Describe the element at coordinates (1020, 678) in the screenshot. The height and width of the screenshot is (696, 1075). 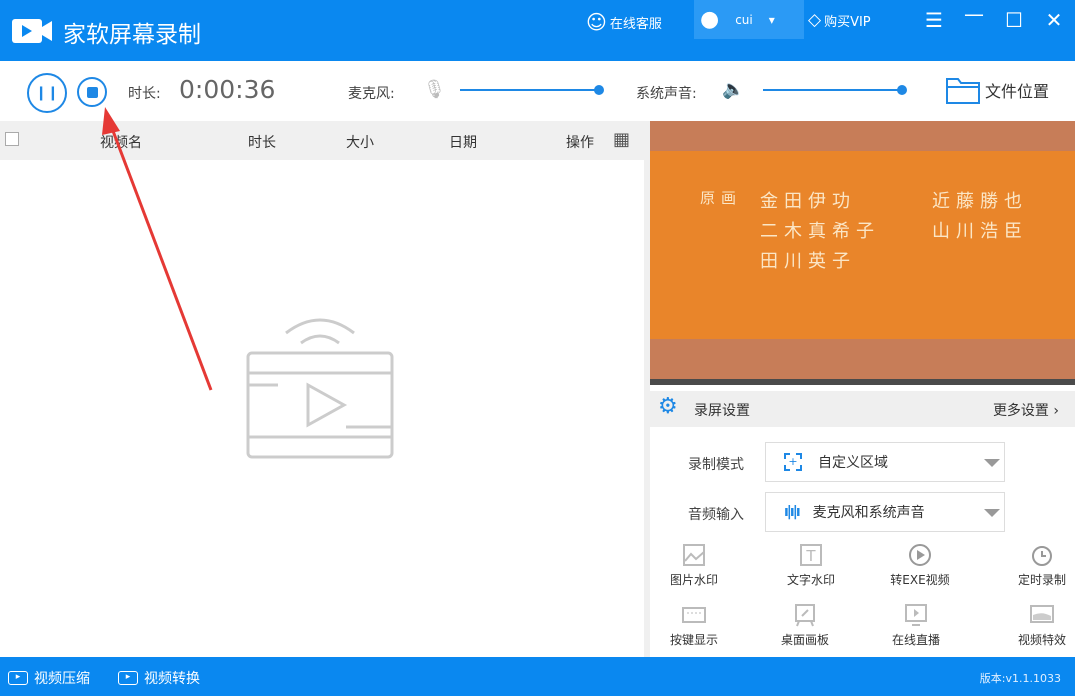
I see `version-label: 版本:v1.1.1033` at that location.